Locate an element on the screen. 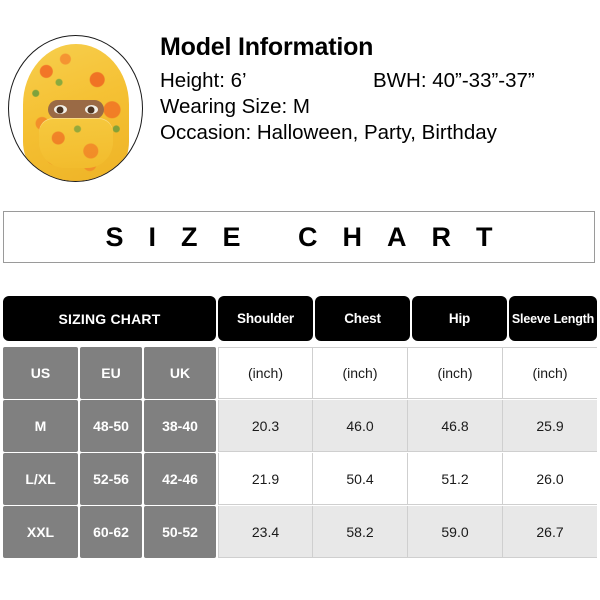  model-bwh: BWH: 40”-33”-37” is located at coordinates (454, 80).